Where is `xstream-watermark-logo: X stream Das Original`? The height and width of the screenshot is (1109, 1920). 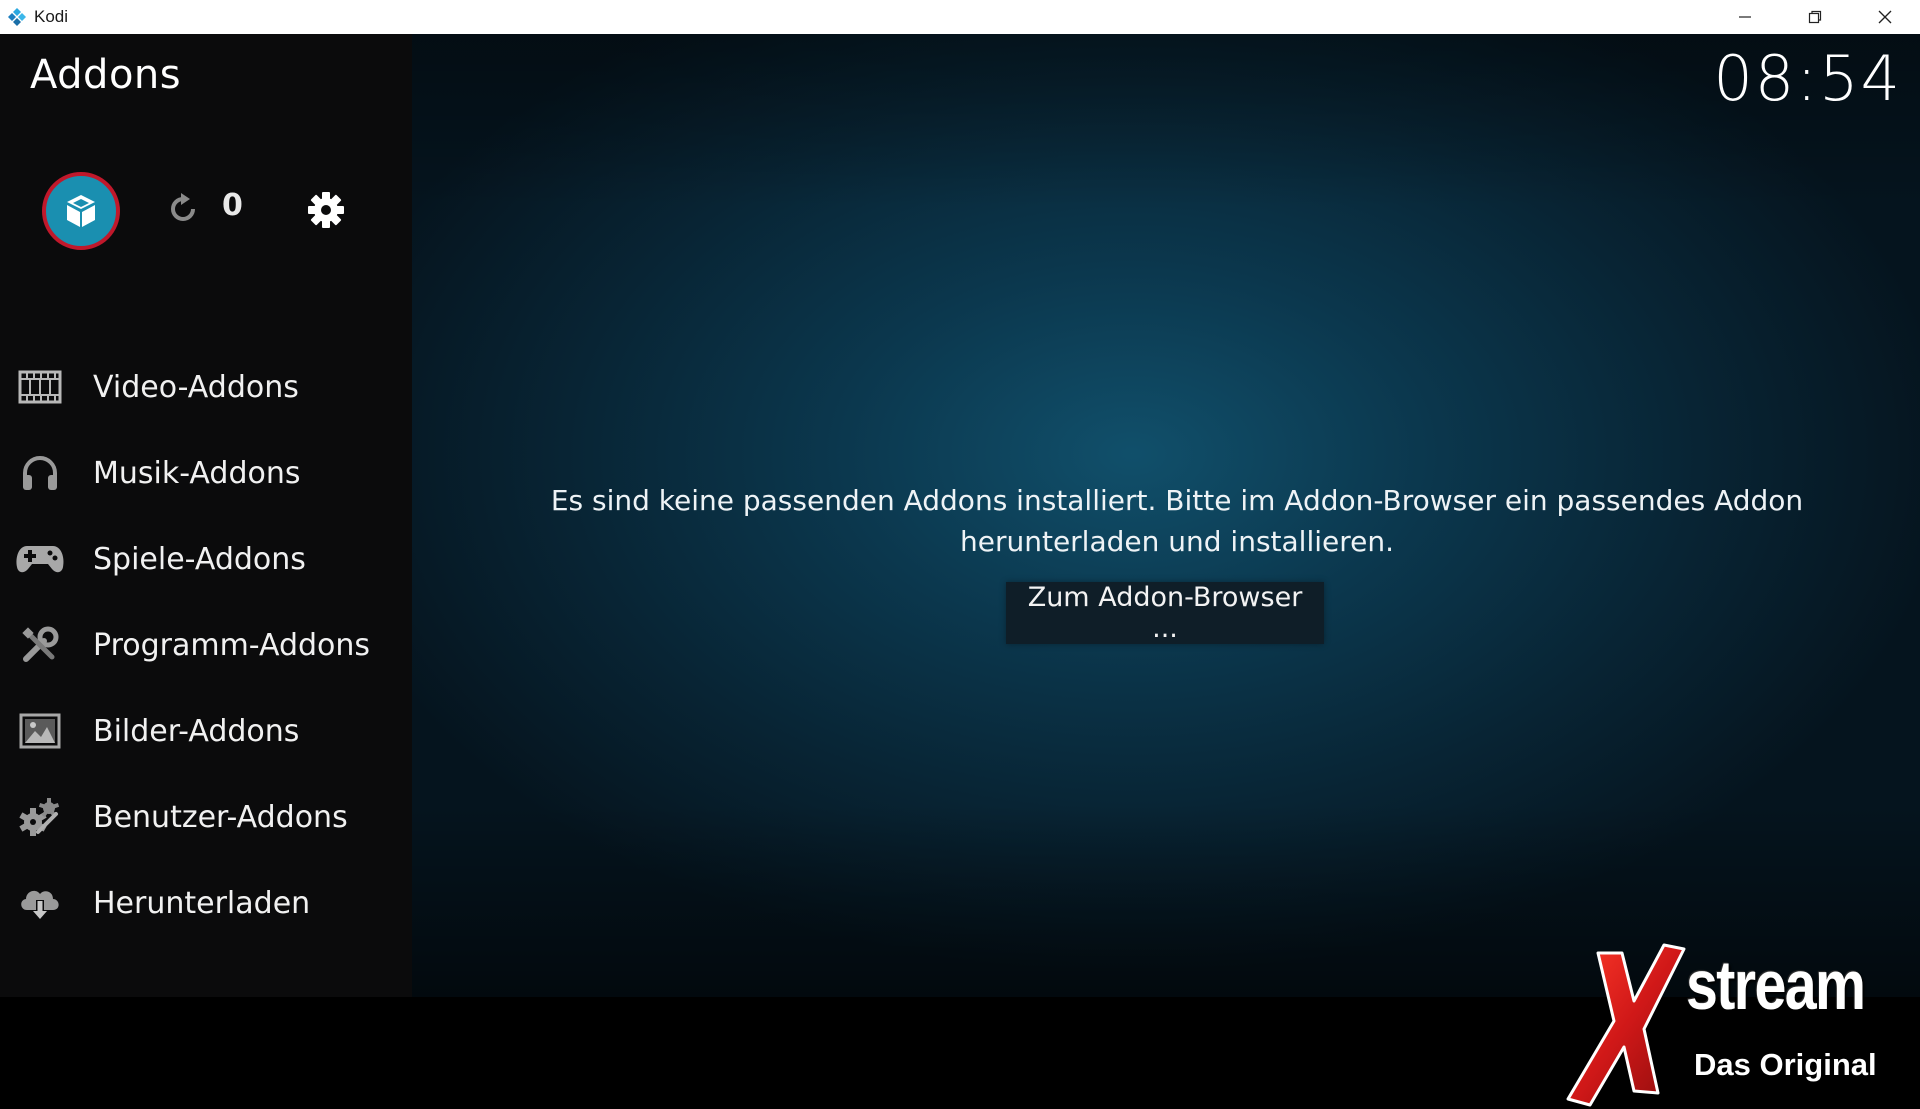
xstream-watermark-logo: X stream Das Original is located at coordinates (1730, 1024).